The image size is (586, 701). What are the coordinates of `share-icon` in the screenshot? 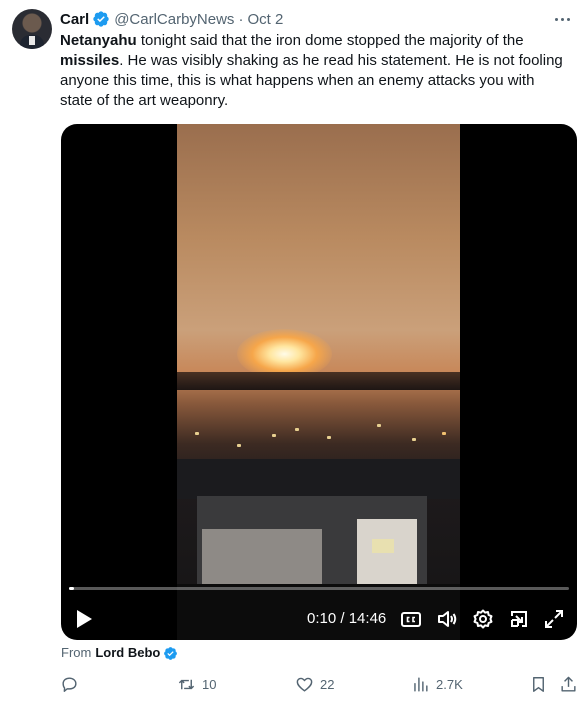 It's located at (568, 684).